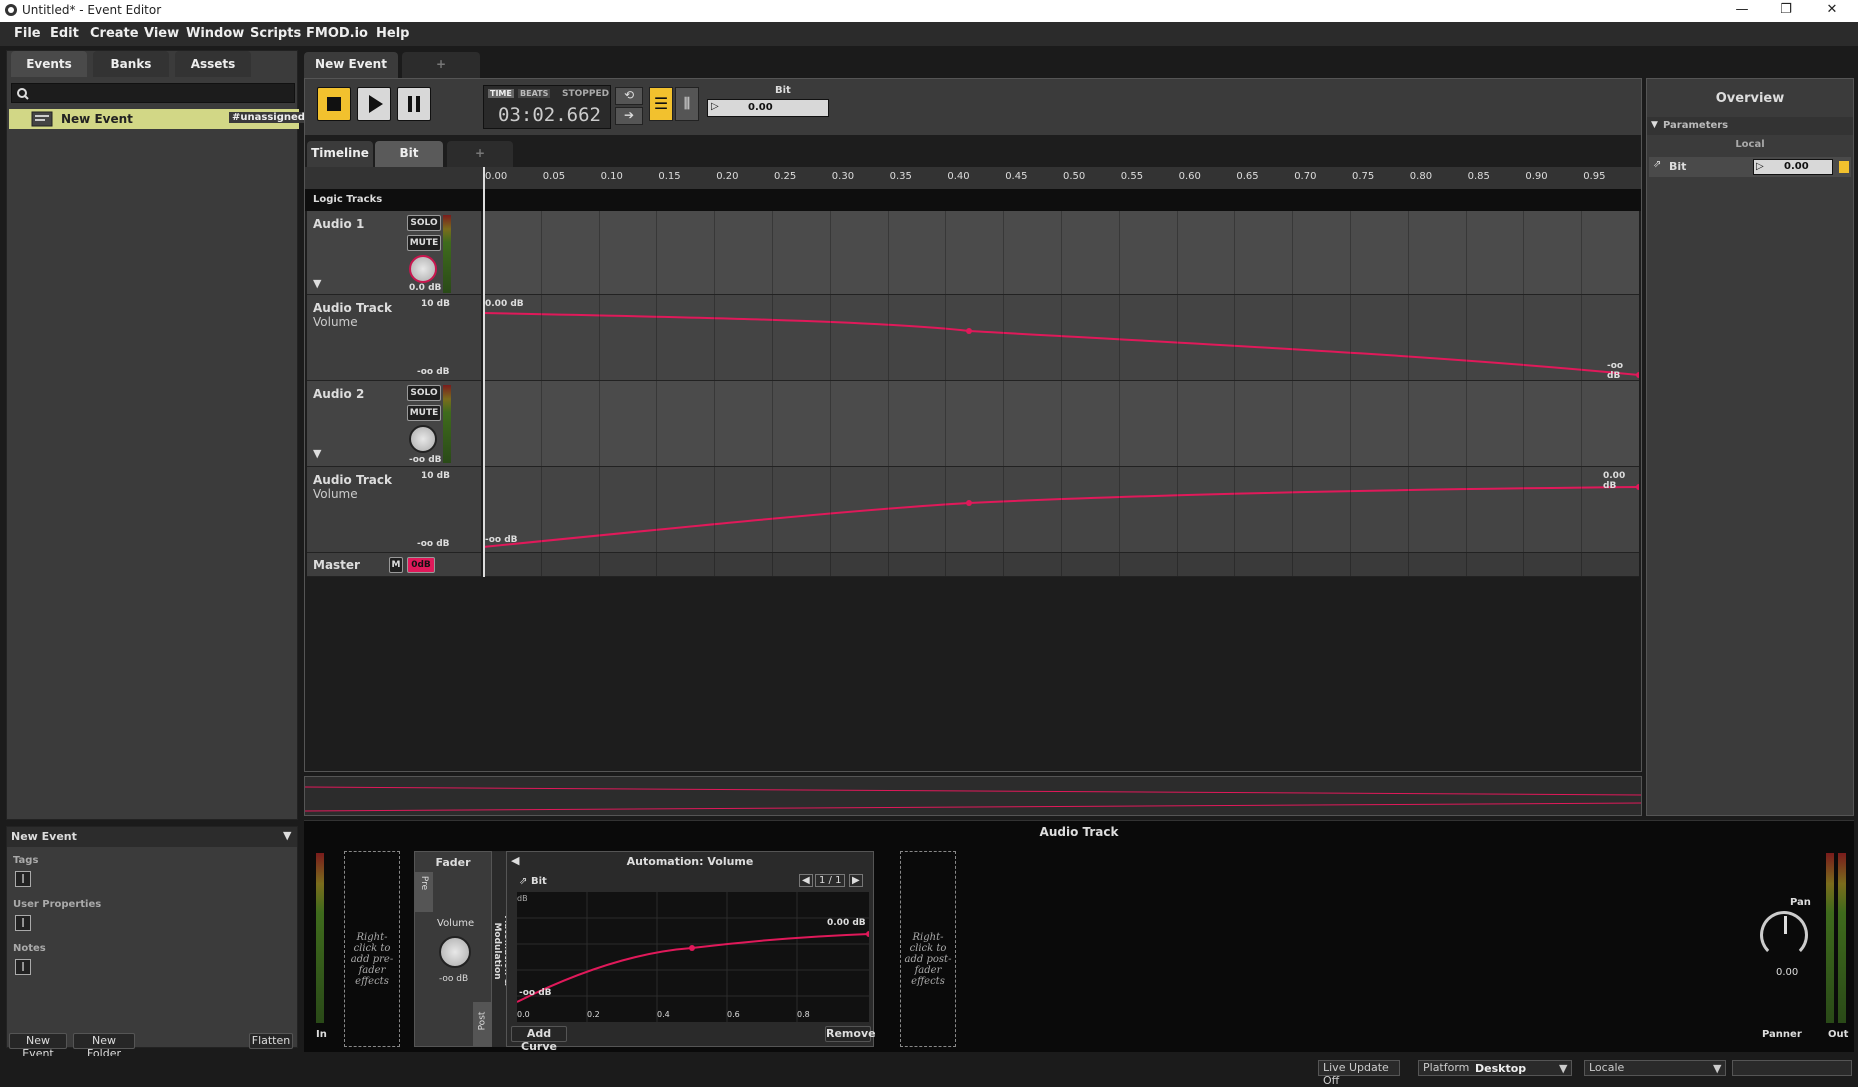  Describe the element at coordinates (830, 880) in the screenshot. I see `curve-page-indicator: 1 / 1` at that location.